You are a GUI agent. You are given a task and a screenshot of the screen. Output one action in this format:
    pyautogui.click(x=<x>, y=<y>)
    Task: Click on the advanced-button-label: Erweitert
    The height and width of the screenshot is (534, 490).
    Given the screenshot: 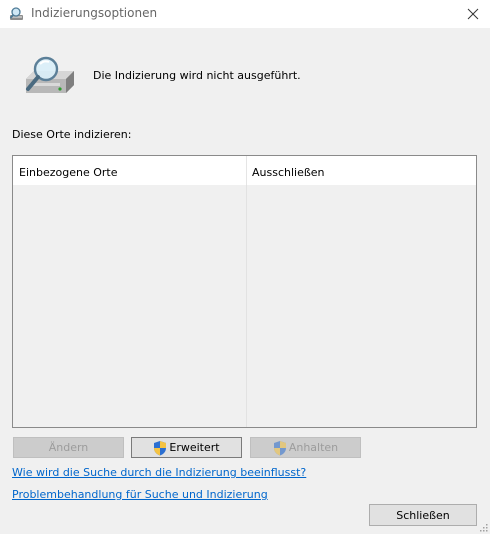 What is the action you would take?
    pyautogui.click(x=194, y=447)
    